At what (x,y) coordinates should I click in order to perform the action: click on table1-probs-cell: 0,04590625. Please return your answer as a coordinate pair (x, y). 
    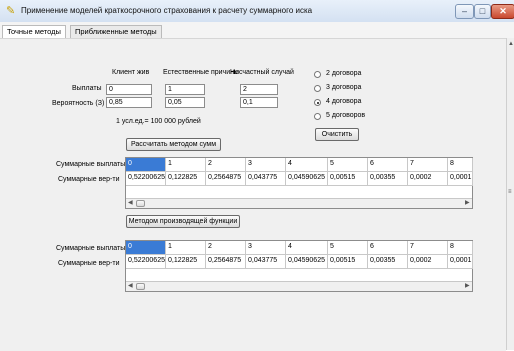
    Looking at the image, I should click on (307, 179).